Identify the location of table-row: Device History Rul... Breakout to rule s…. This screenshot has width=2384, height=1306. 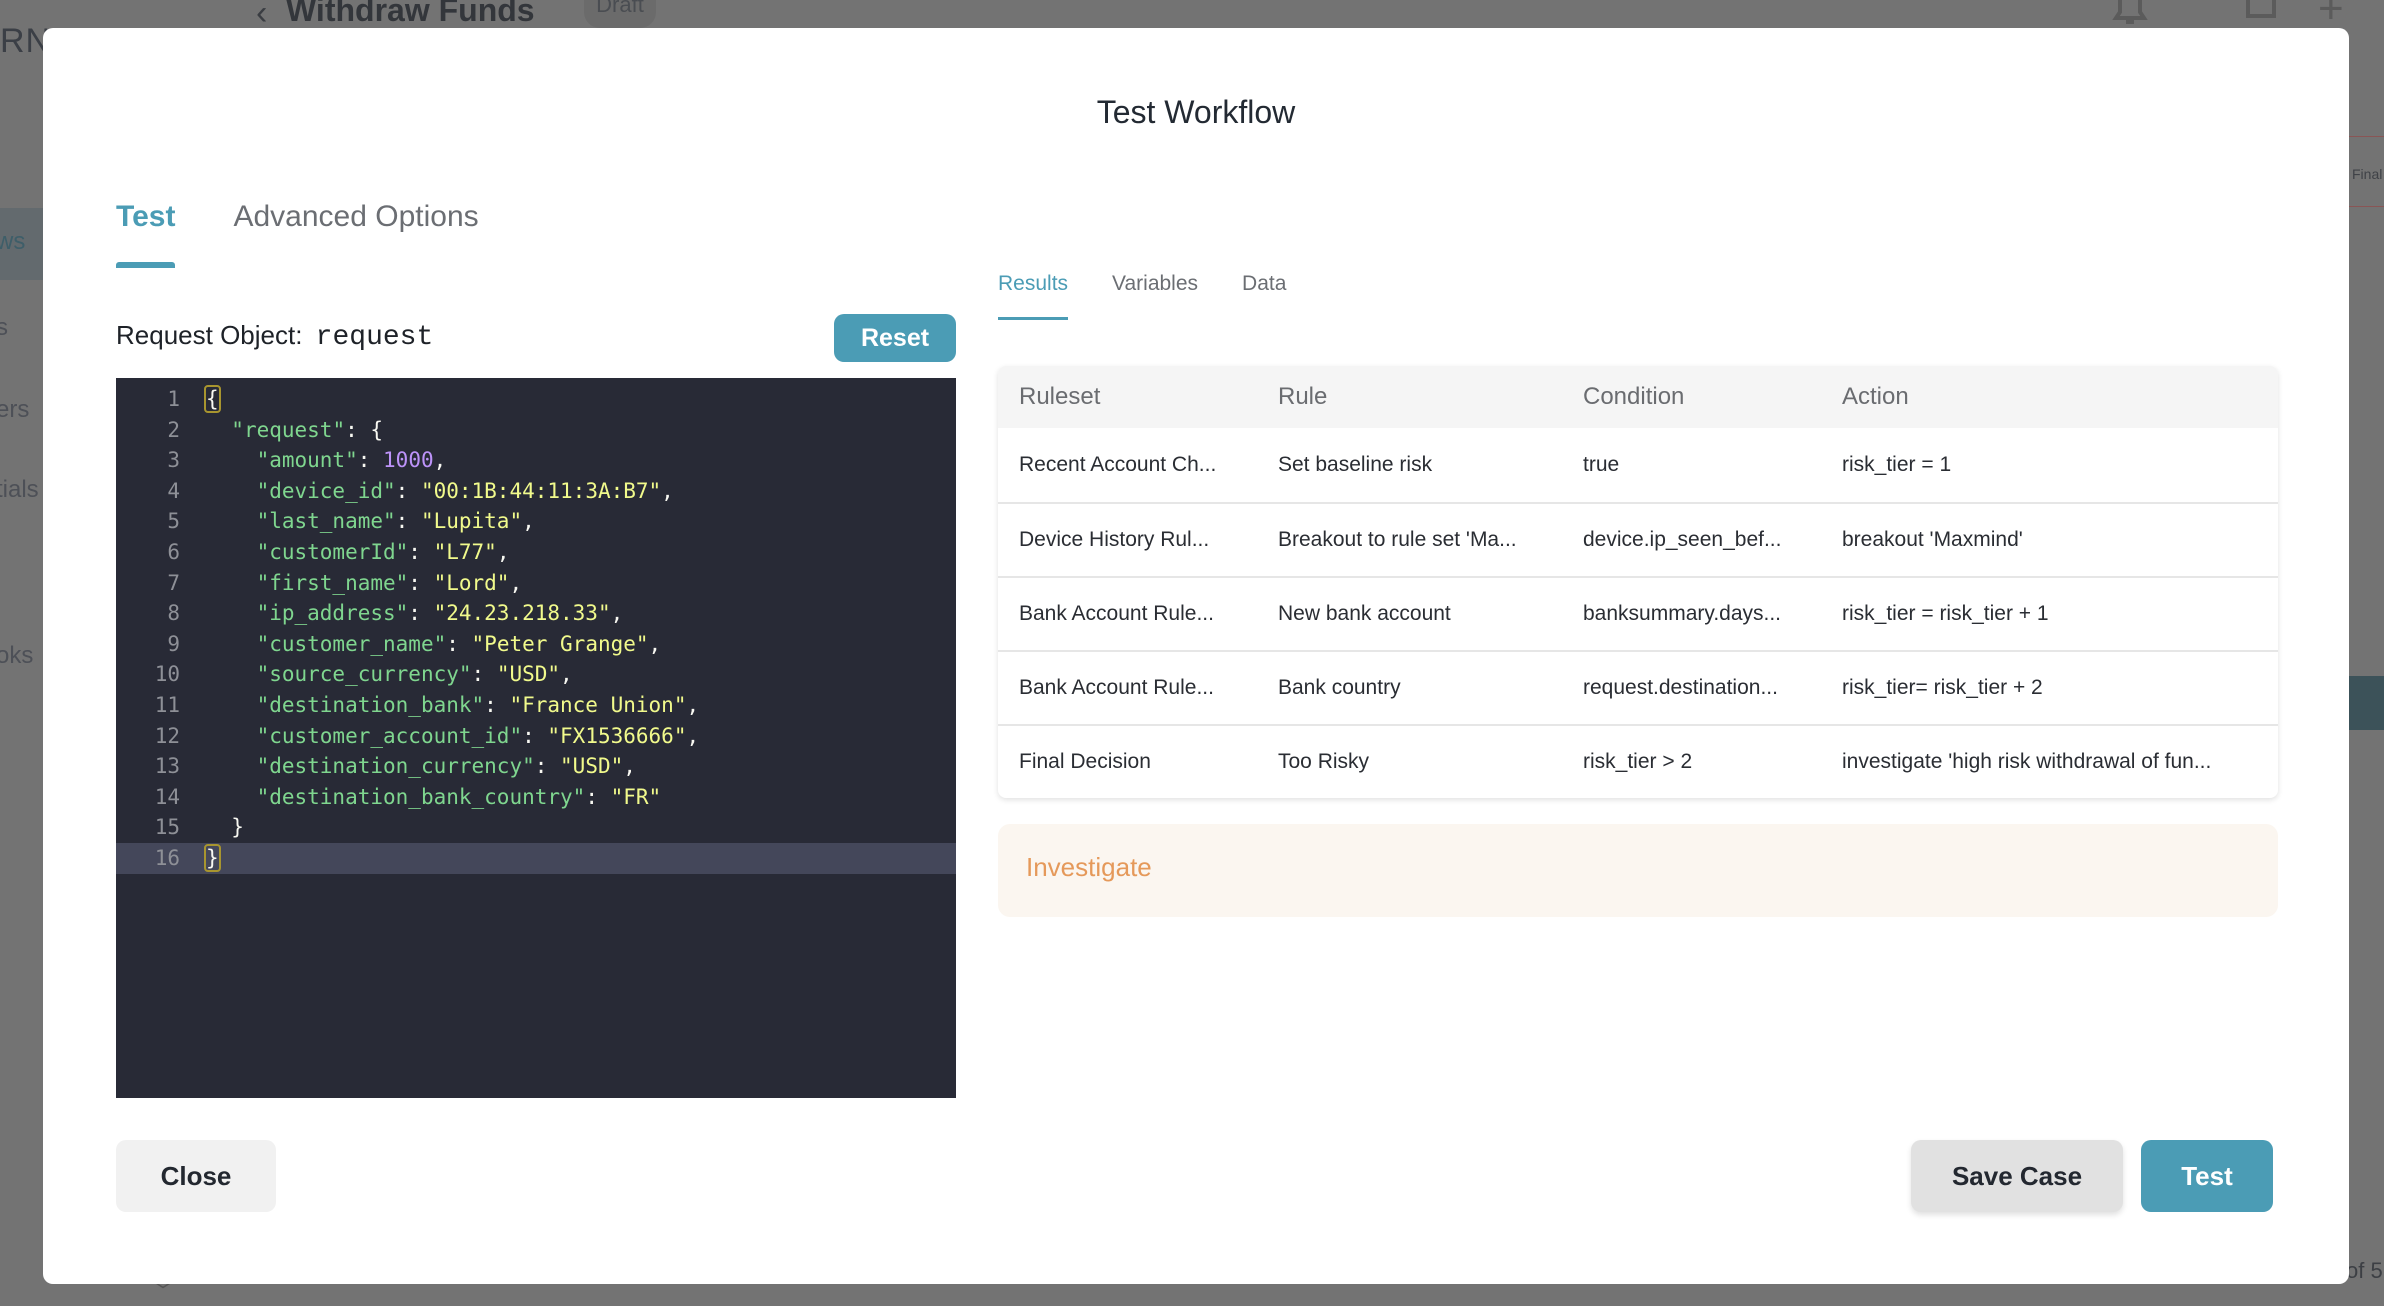
(1638, 539).